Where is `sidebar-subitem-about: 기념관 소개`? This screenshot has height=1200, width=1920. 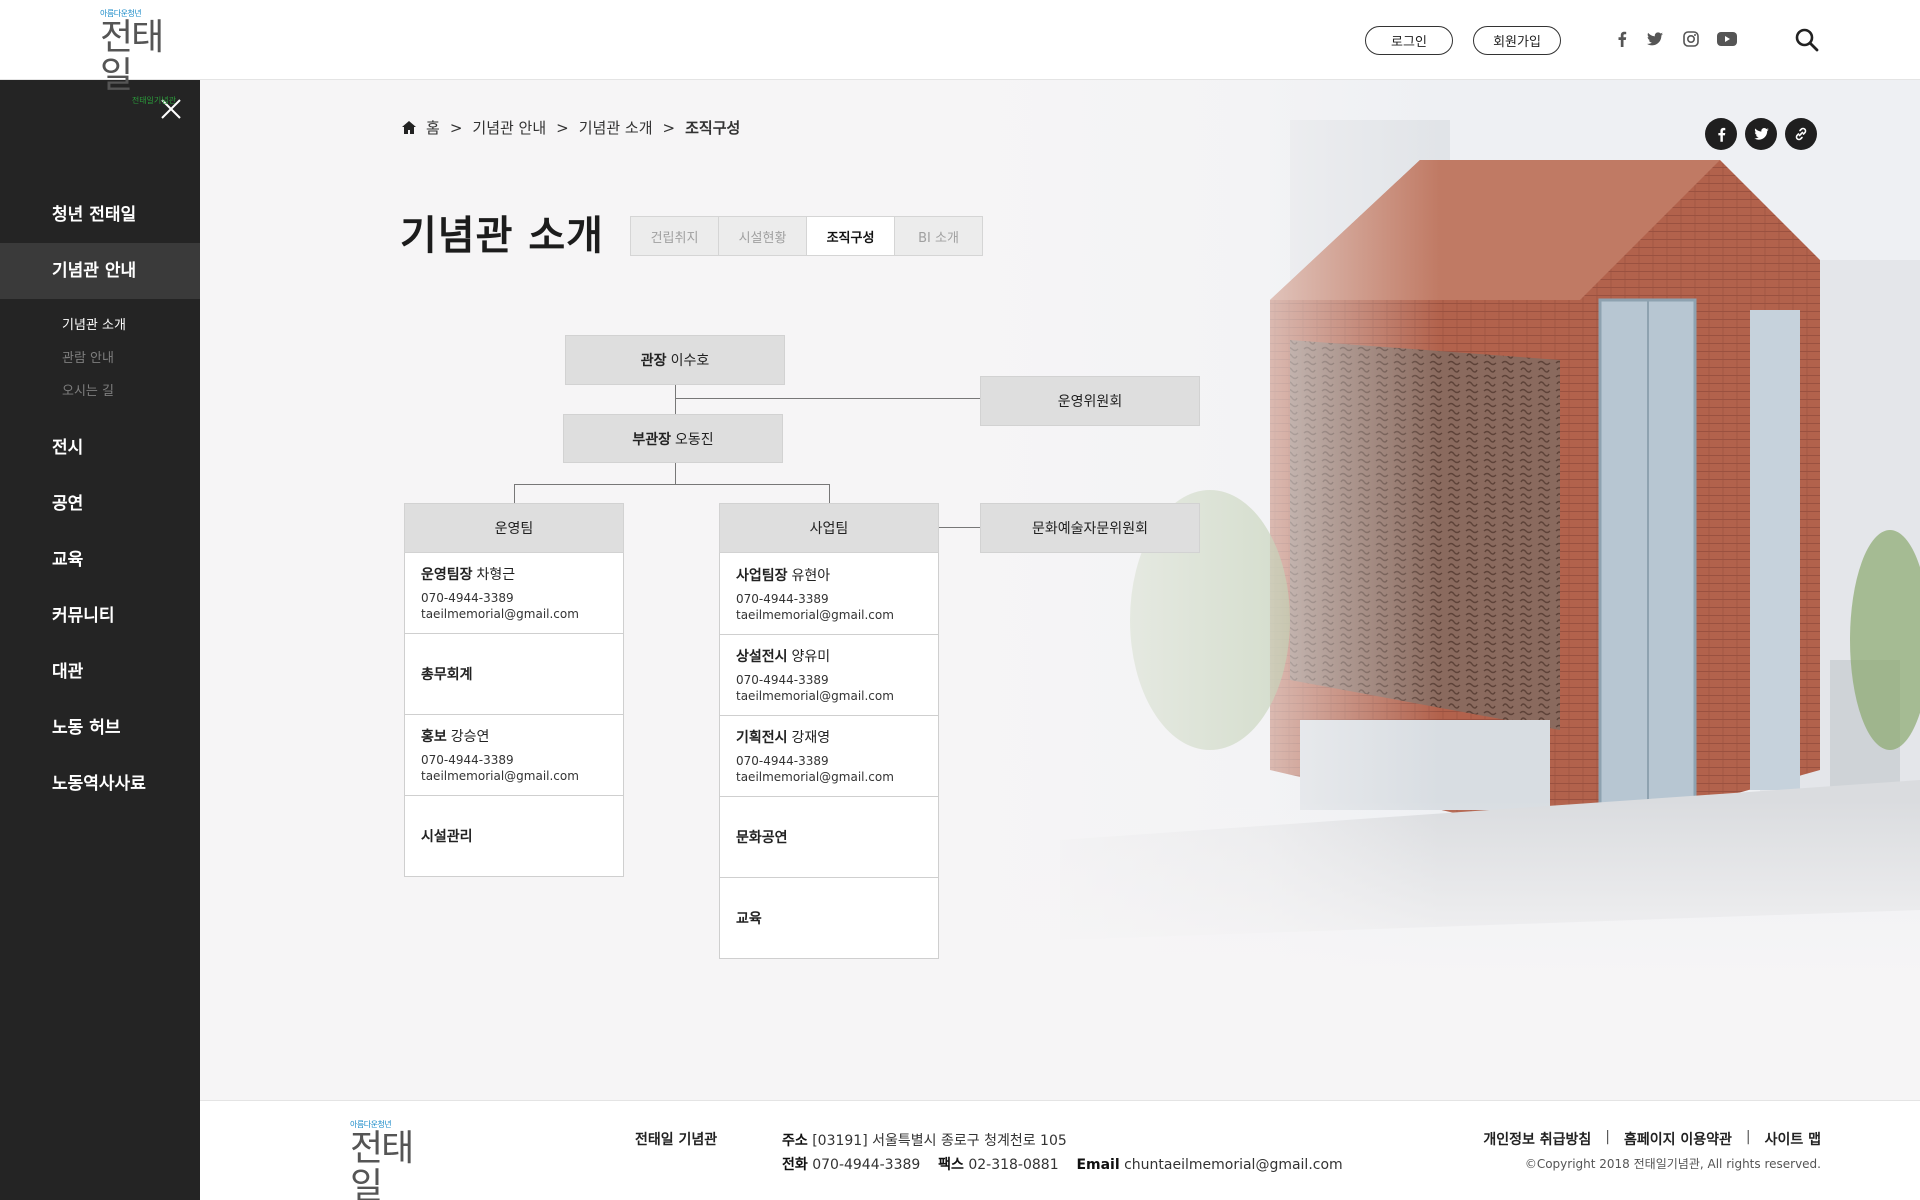
sidebar-subitem-about: 기념관 소개 is located at coordinates (131, 325).